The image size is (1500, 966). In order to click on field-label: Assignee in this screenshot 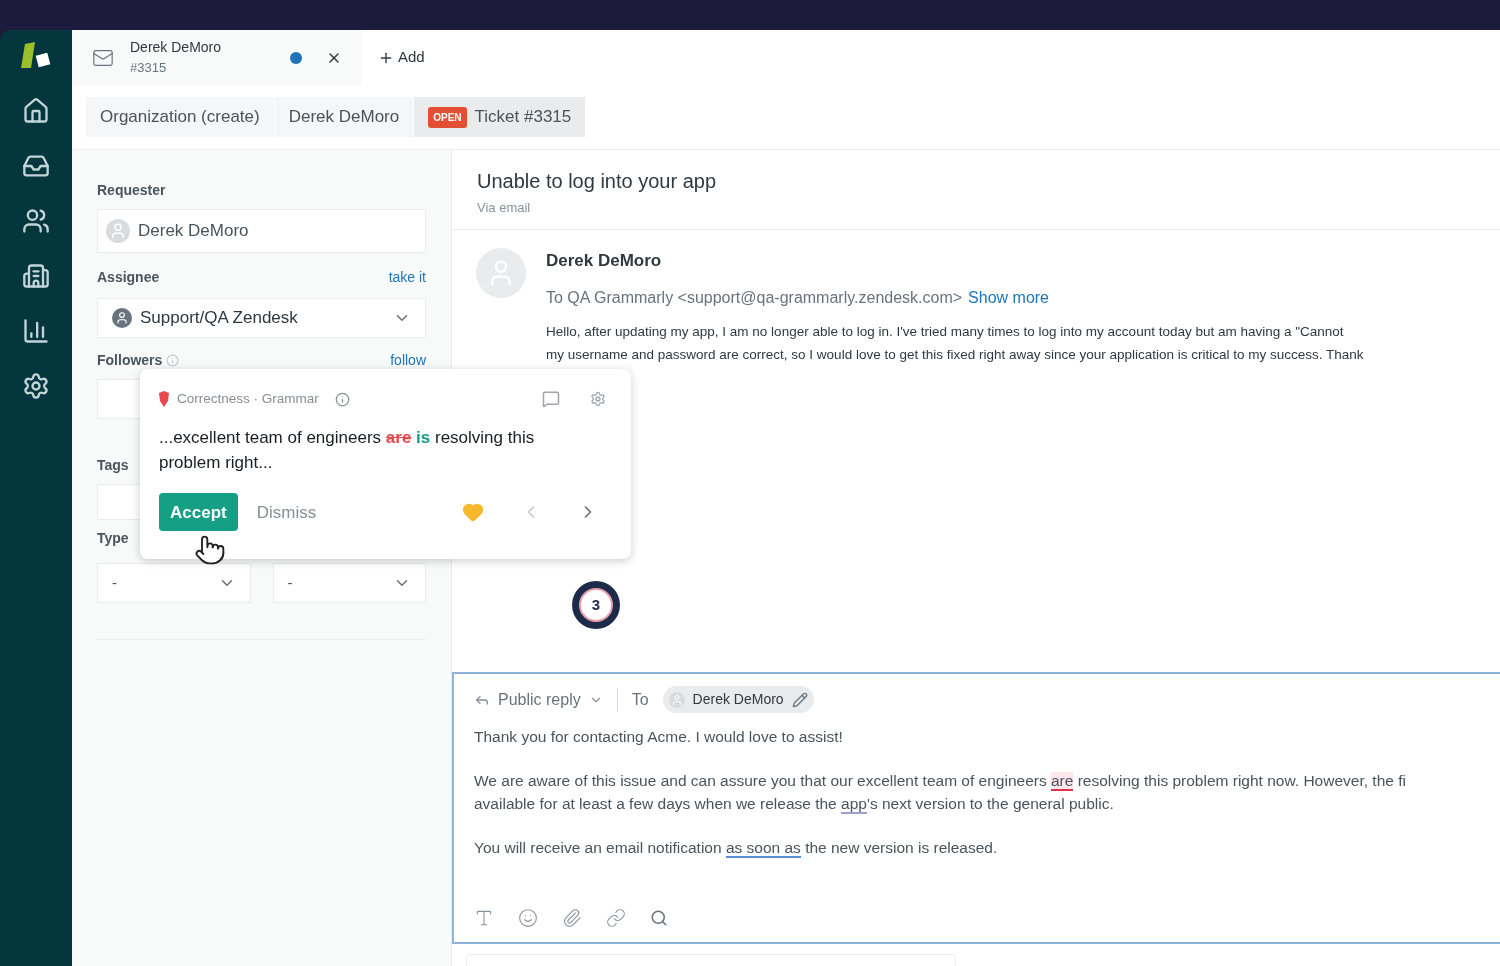, I will do `click(128, 277)`.